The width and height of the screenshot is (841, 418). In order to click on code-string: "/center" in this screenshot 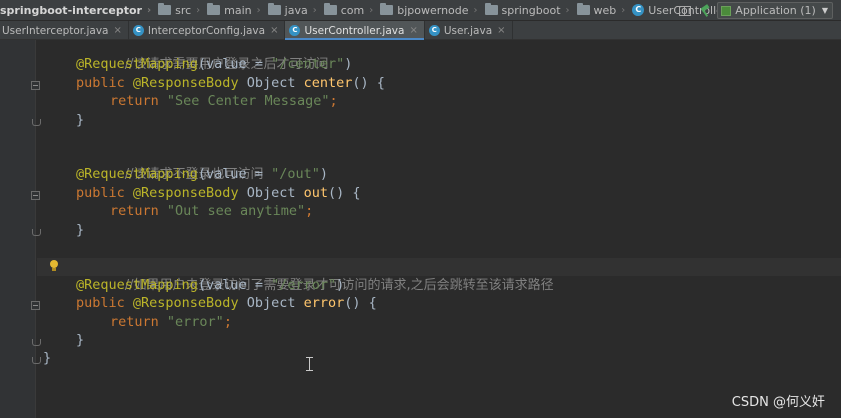, I will do `click(308, 64)`.